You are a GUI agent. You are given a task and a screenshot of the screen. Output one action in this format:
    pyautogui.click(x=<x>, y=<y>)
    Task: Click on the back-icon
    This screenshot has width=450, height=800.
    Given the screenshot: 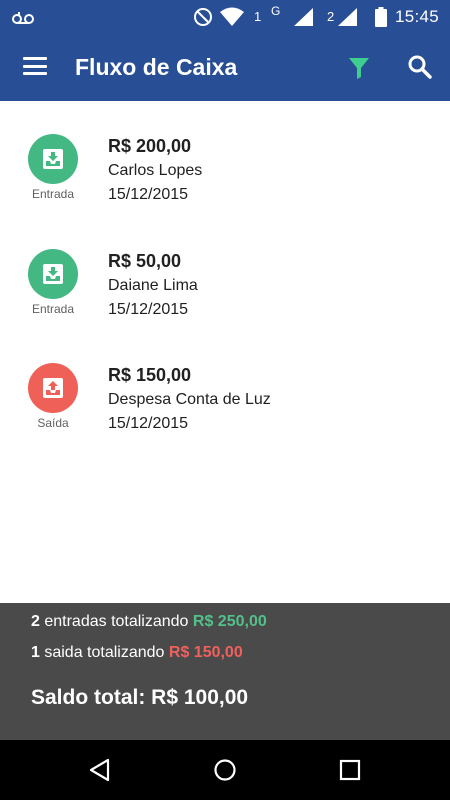 What is the action you would take?
    pyautogui.click(x=100, y=770)
    